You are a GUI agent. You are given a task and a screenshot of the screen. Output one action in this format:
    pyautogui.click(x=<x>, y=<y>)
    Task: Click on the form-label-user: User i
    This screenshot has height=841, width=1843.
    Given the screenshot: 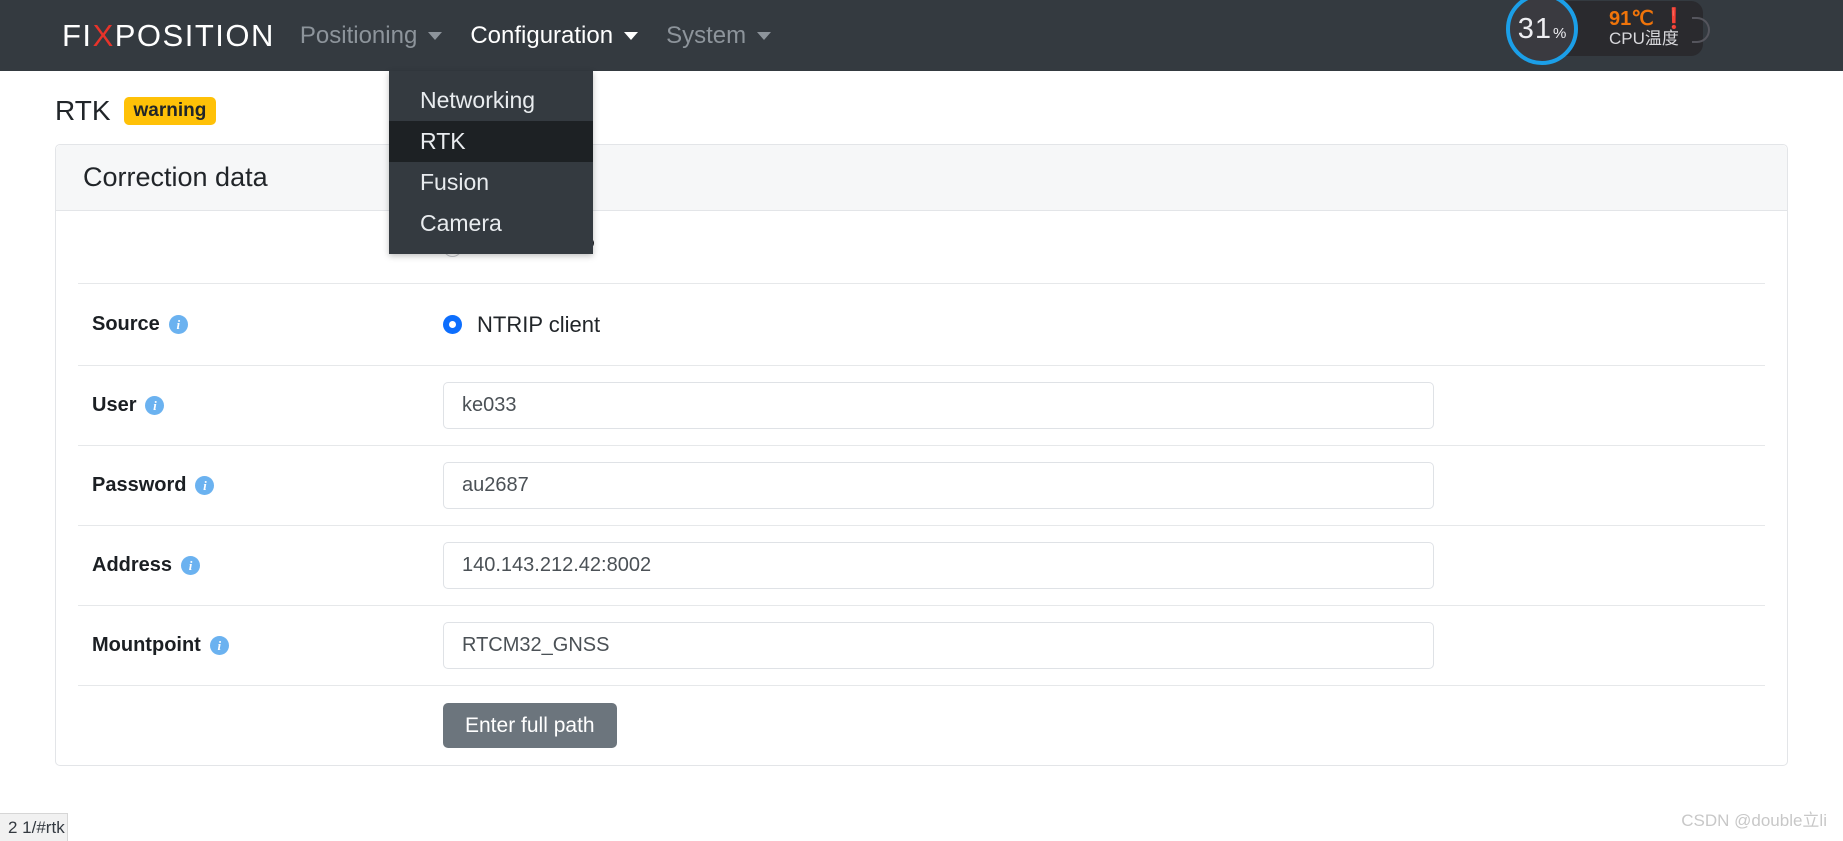 What is the action you would take?
    pyautogui.click(x=260, y=405)
    